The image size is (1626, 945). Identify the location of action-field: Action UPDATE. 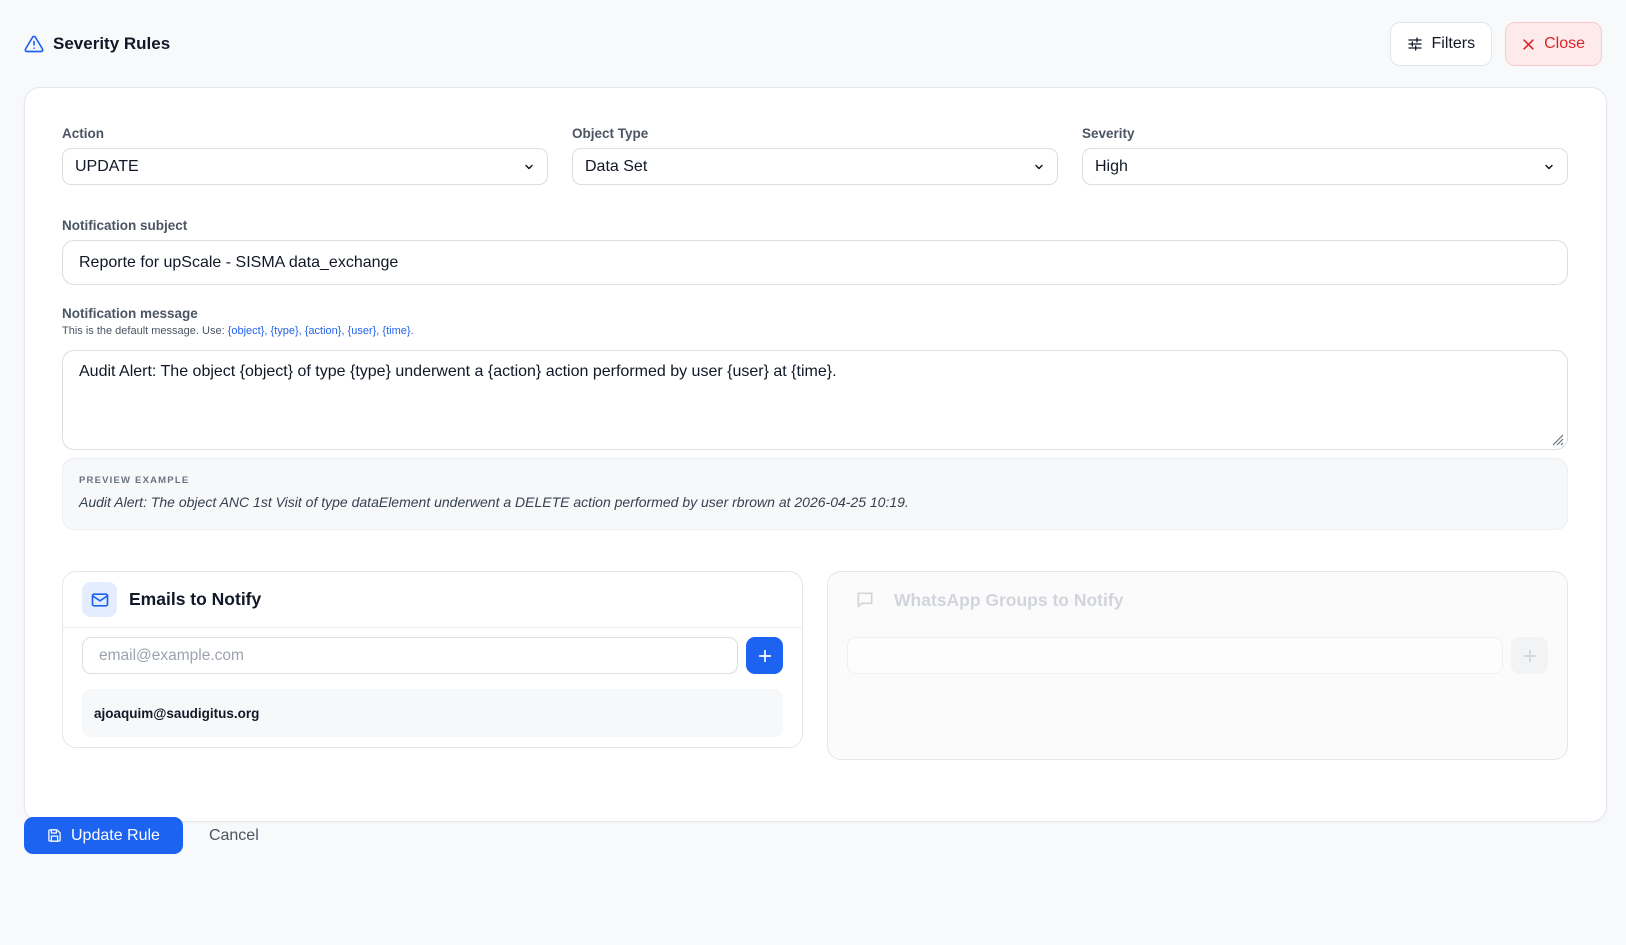
(305, 155).